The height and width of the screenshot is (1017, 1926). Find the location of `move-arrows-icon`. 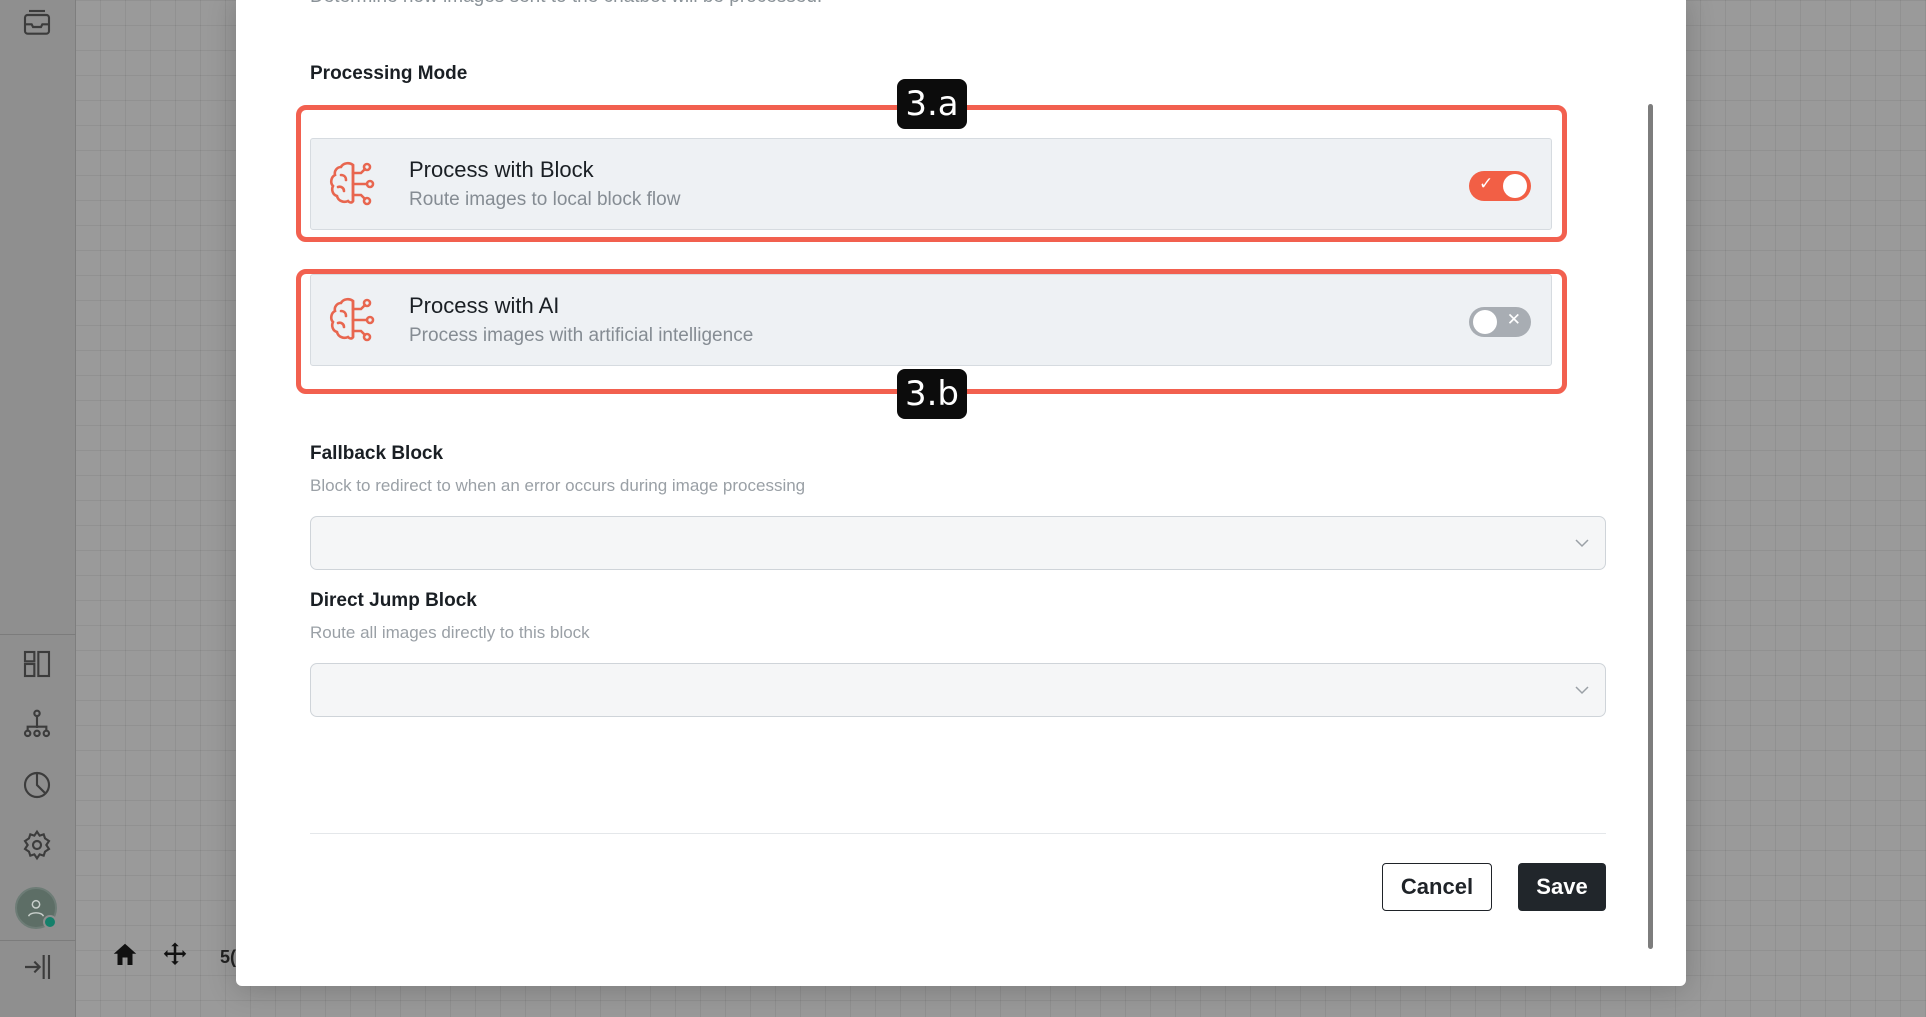

move-arrows-icon is located at coordinates (175, 957).